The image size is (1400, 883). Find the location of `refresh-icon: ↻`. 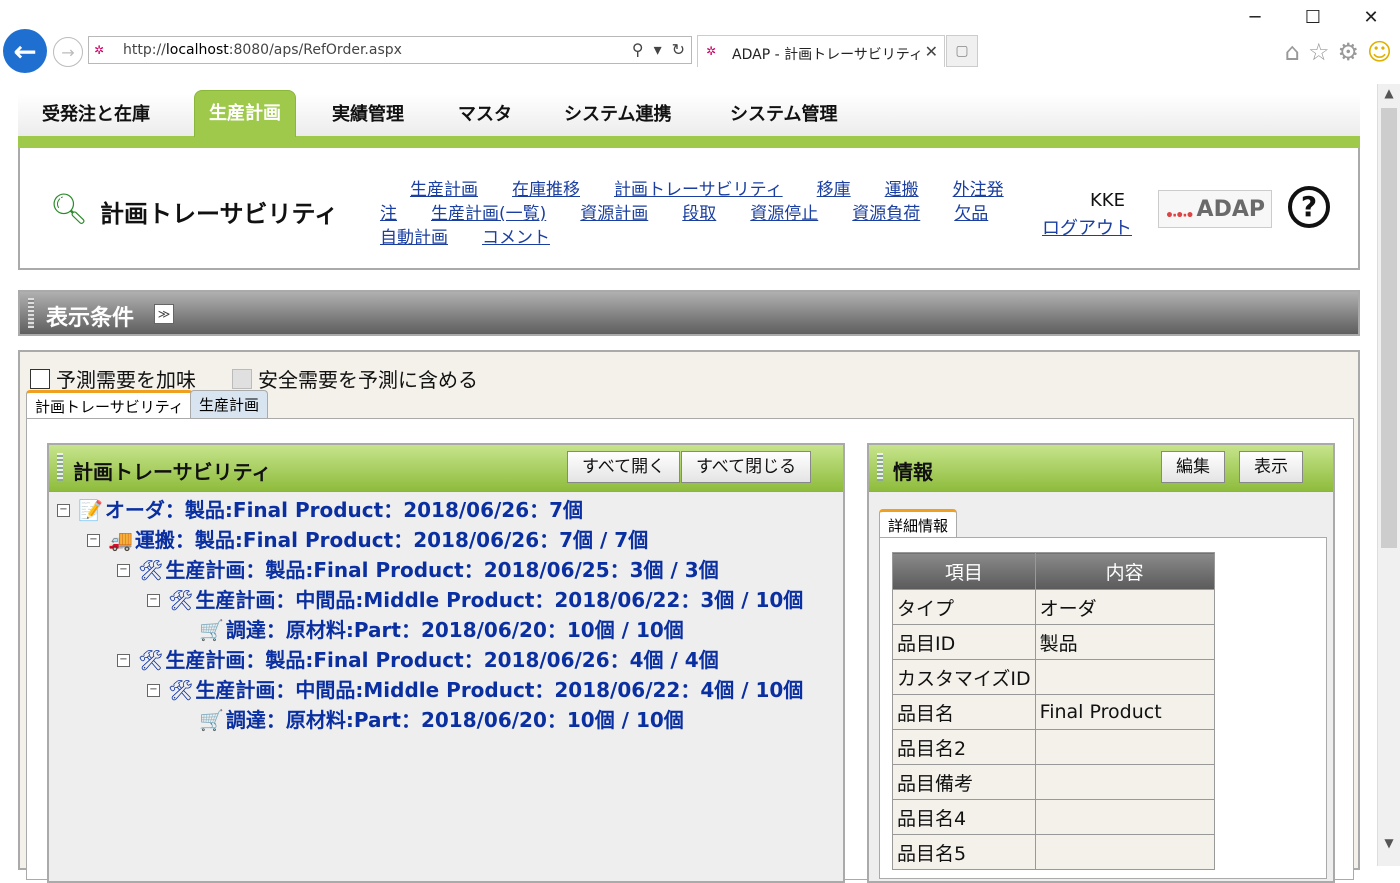

refresh-icon: ↻ is located at coordinates (678, 49).